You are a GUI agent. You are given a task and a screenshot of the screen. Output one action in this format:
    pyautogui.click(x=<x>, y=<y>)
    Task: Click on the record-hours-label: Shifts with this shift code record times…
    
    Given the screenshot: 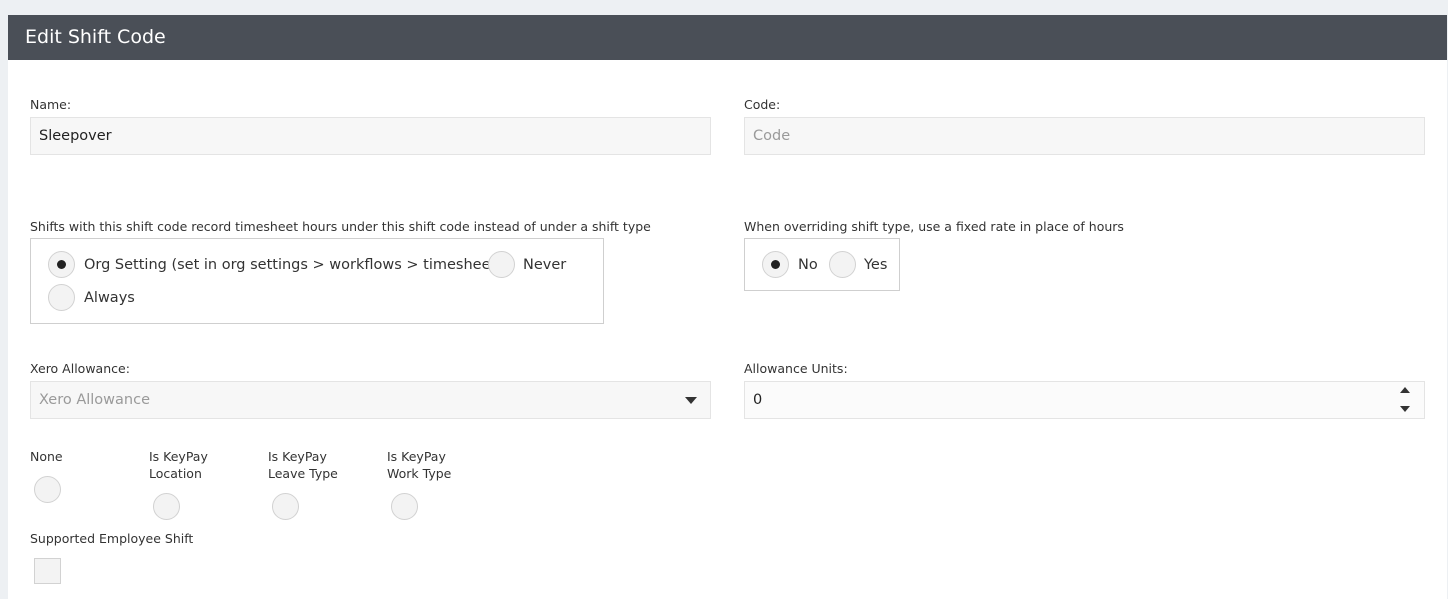 What is the action you would take?
    pyautogui.click(x=340, y=226)
    